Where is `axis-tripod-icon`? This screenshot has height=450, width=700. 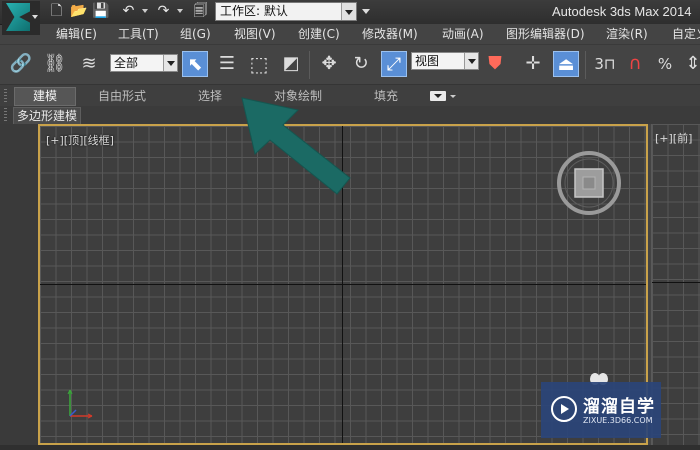 axis-tripod-icon is located at coordinates (80, 404).